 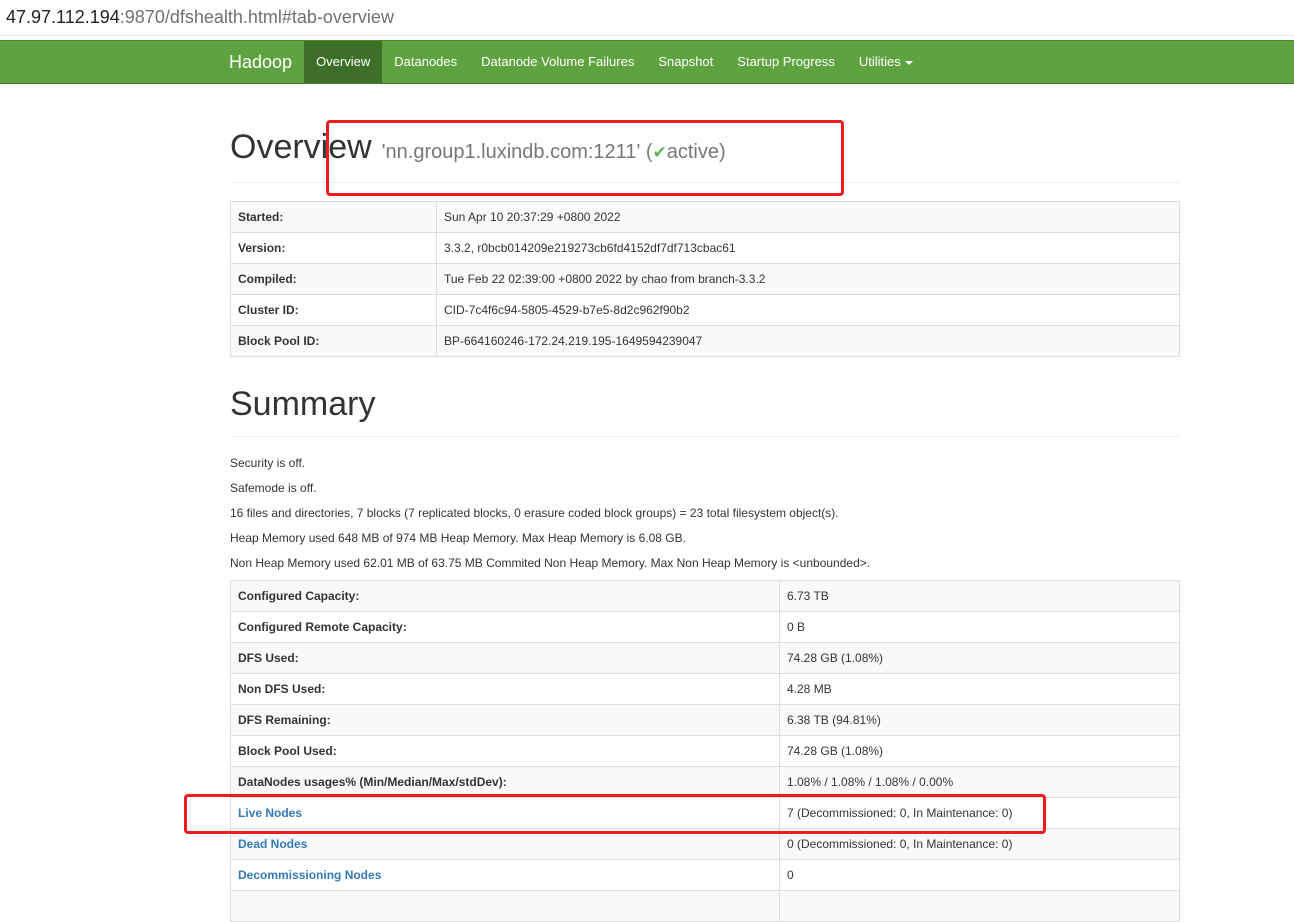 What do you see at coordinates (705, 411) in the screenshot?
I see `summary-title: Summary` at bounding box center [705, 411].